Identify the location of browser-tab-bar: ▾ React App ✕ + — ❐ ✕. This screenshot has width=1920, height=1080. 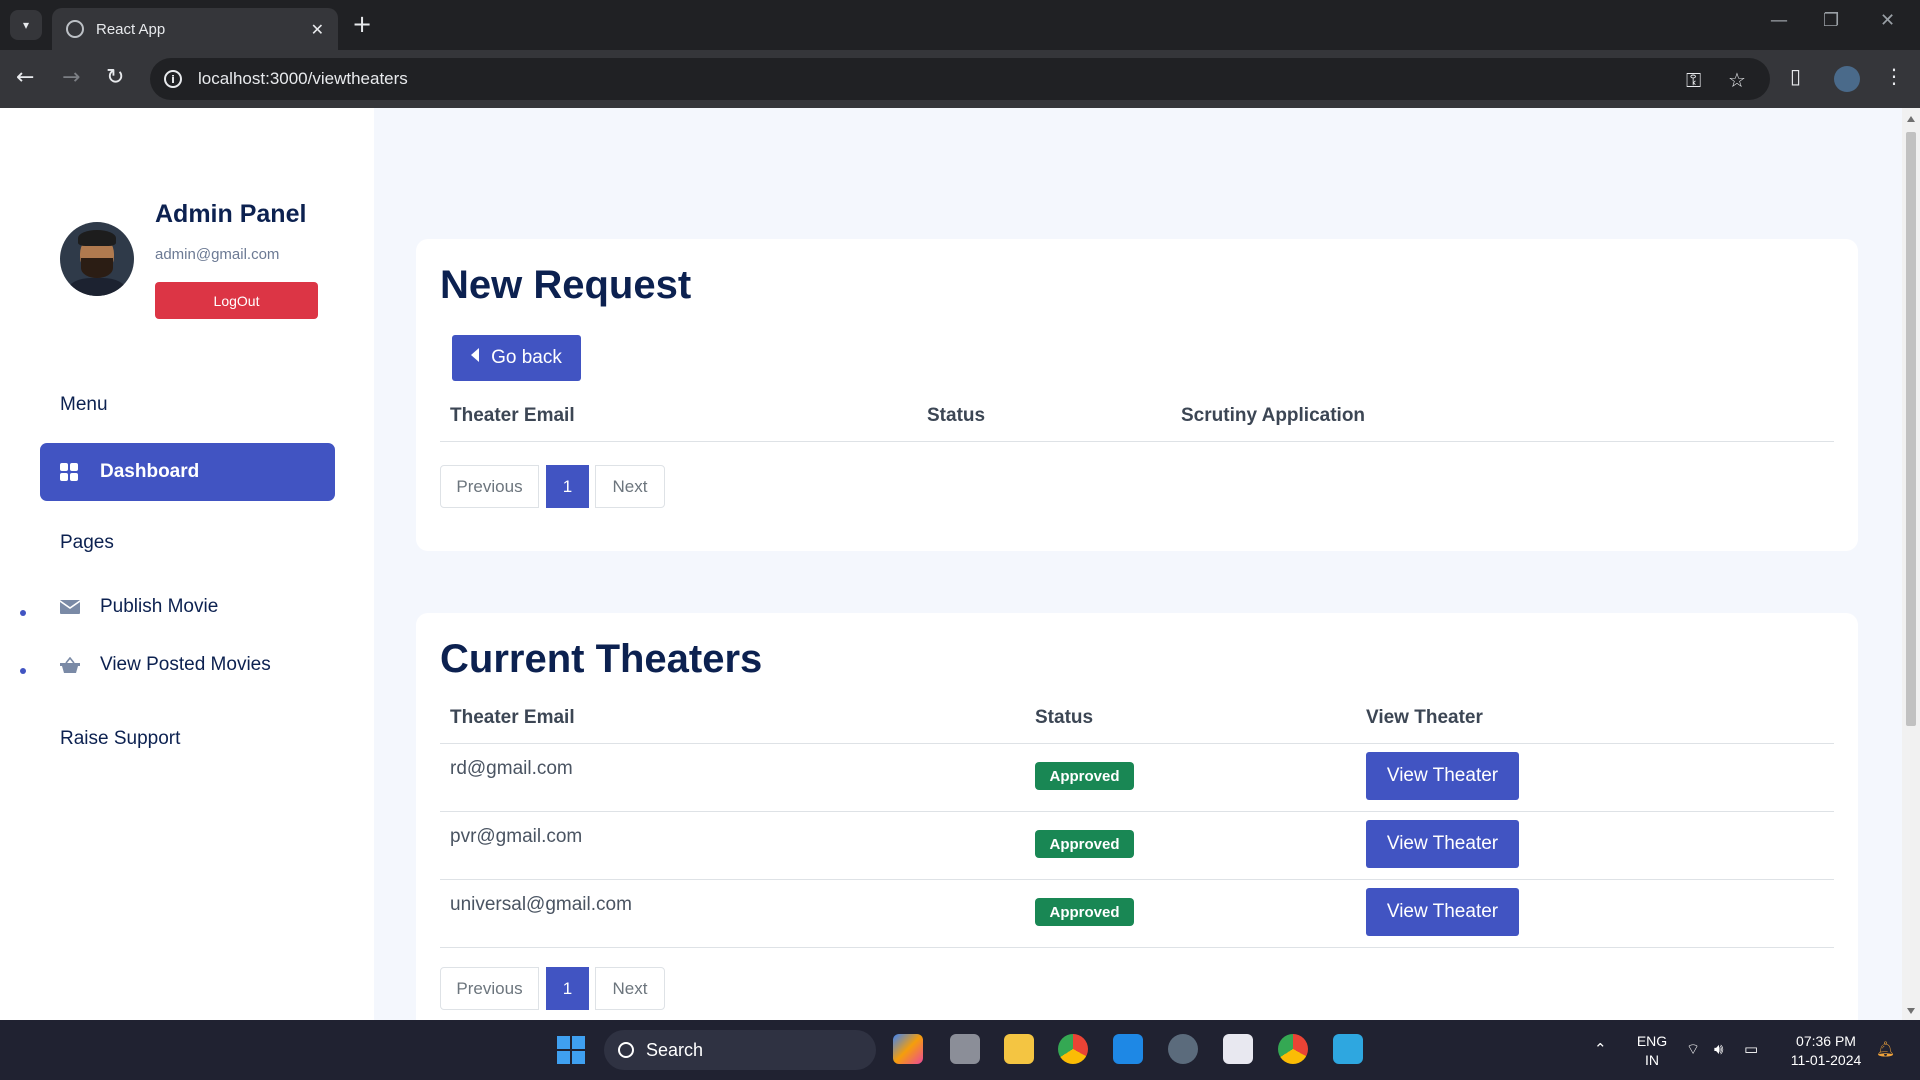
(960, 25).